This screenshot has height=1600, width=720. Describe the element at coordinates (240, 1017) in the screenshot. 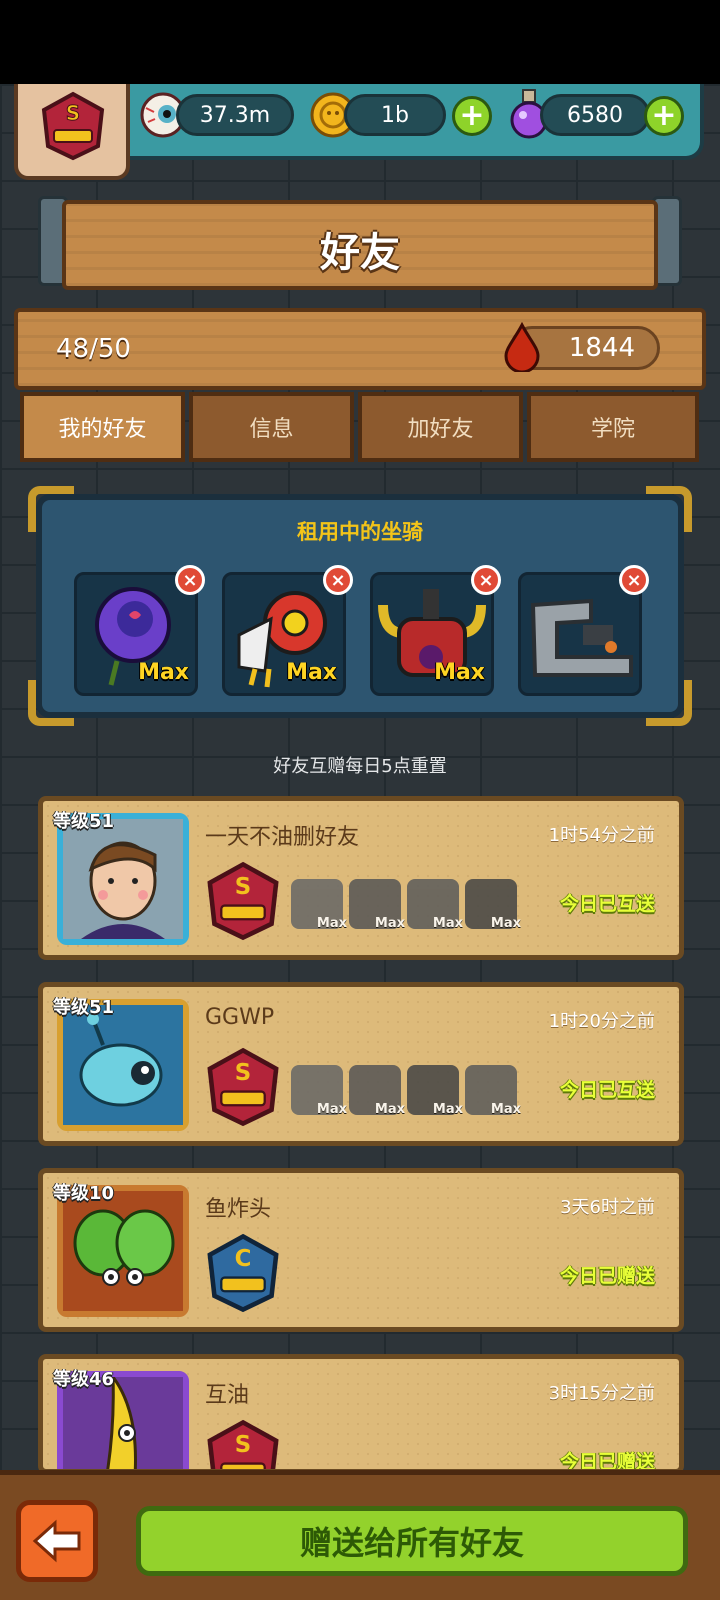

I see `friend-name: GGWP` at that location.